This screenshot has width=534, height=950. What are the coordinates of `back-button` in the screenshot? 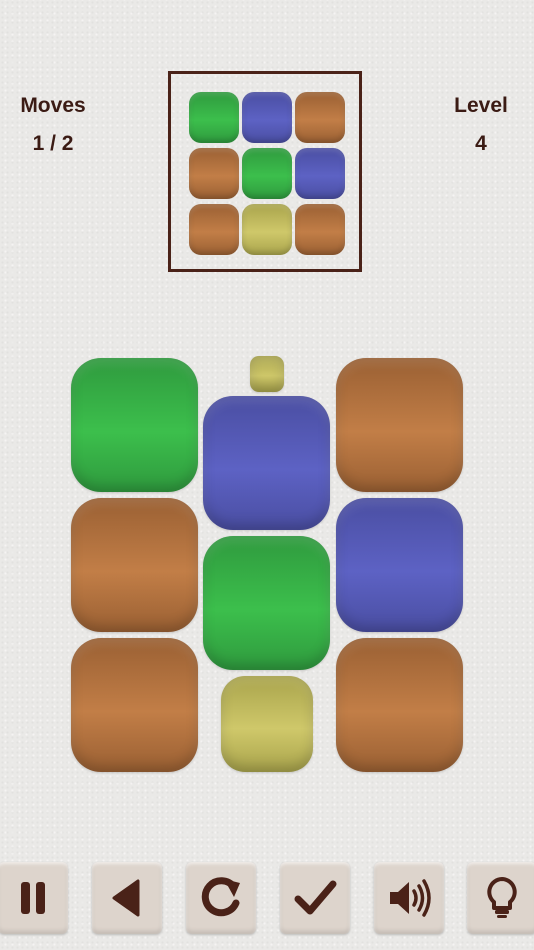 It's located at (127, 898).